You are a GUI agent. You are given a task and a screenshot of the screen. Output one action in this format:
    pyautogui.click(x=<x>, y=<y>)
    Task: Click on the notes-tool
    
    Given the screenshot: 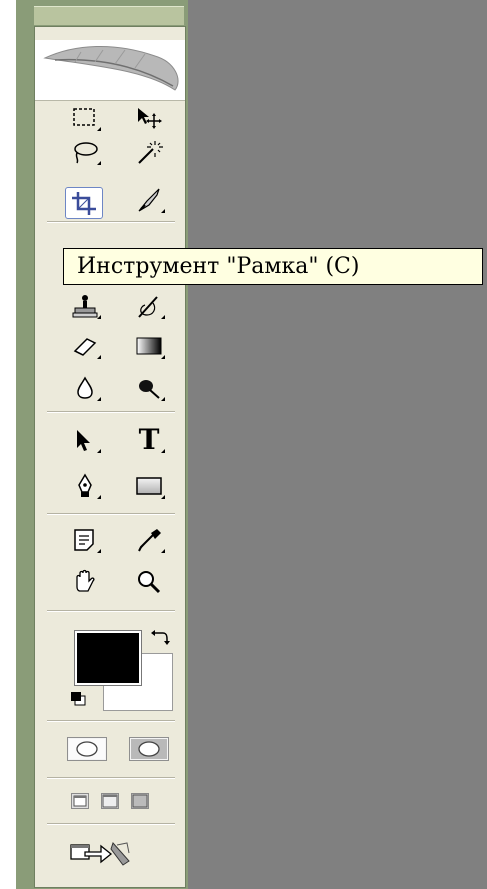 What is the action you would take?
    pyautogui.click(x=85, y=540)
    